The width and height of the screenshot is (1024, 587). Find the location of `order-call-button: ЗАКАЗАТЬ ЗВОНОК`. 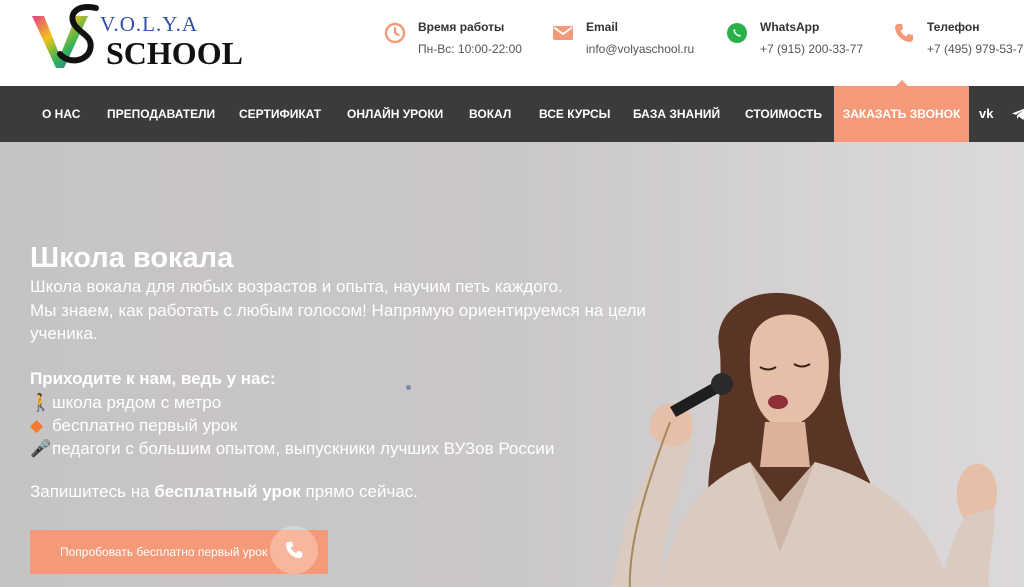

order-call-button: ЗАКАЗАТЬ ЗВОНОК is located at coordinates (901, 114).